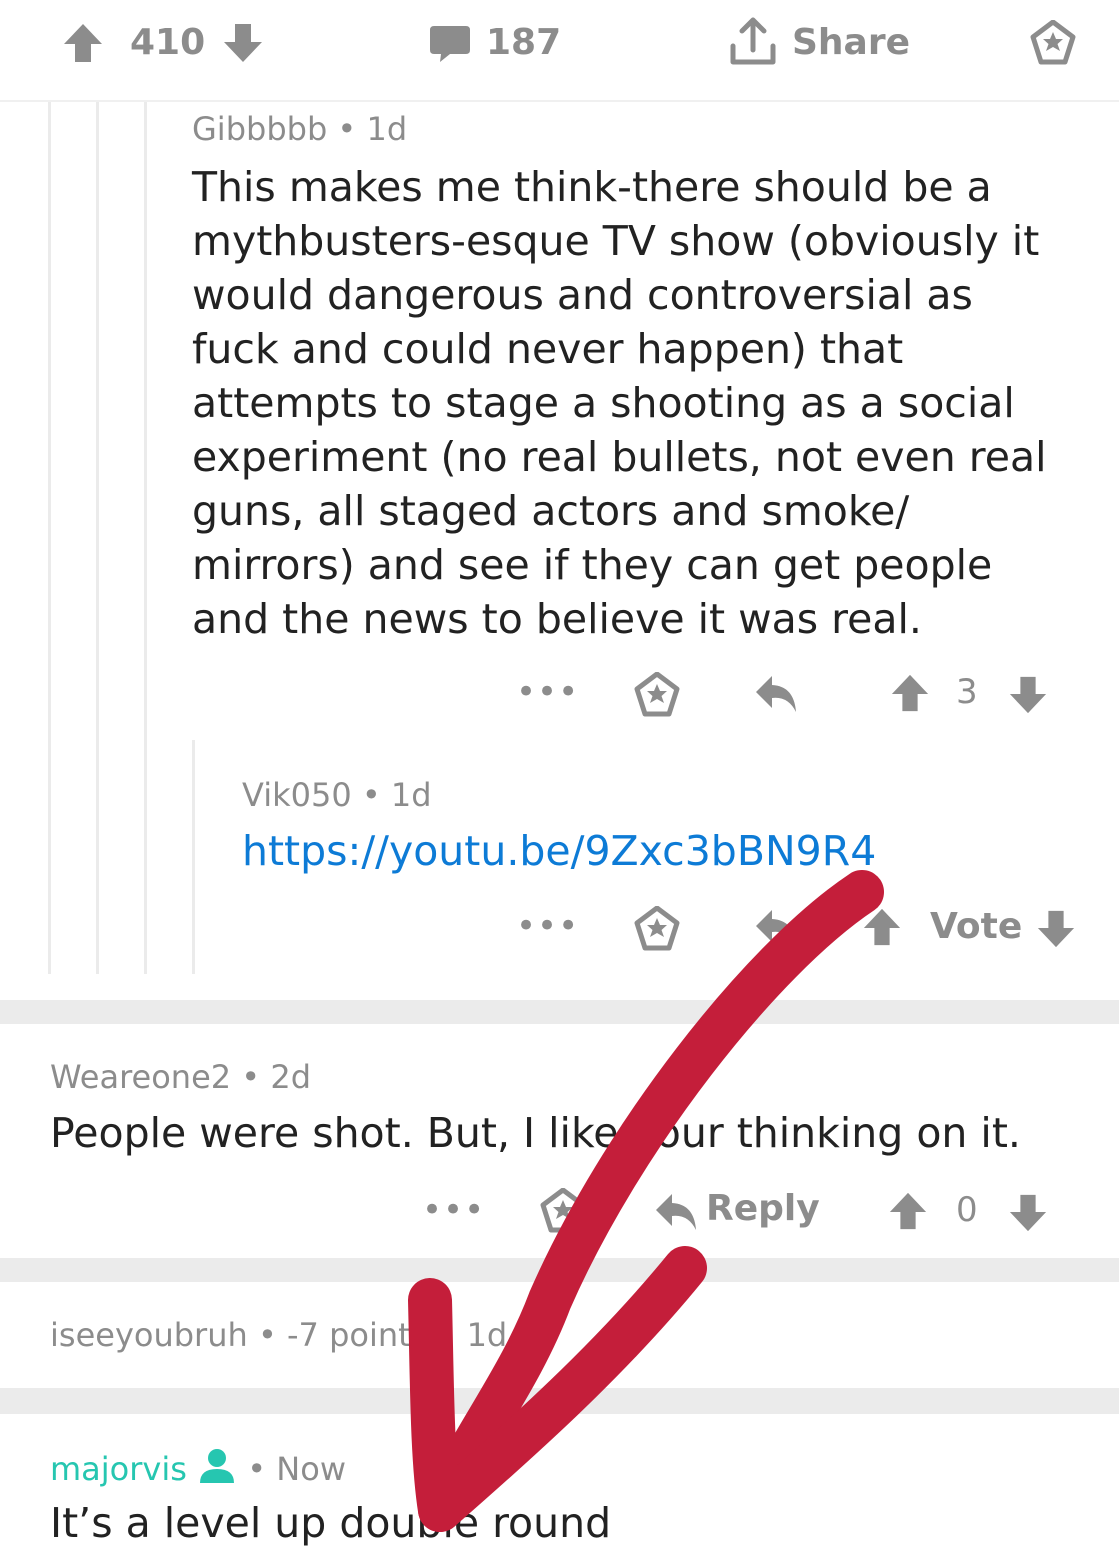 The width and height of the screenshot is (1119, 1564). What do you see at coordinates (851, 42) in the screenshot?
I see `share-button: Share` at bounding box center [851, 42].